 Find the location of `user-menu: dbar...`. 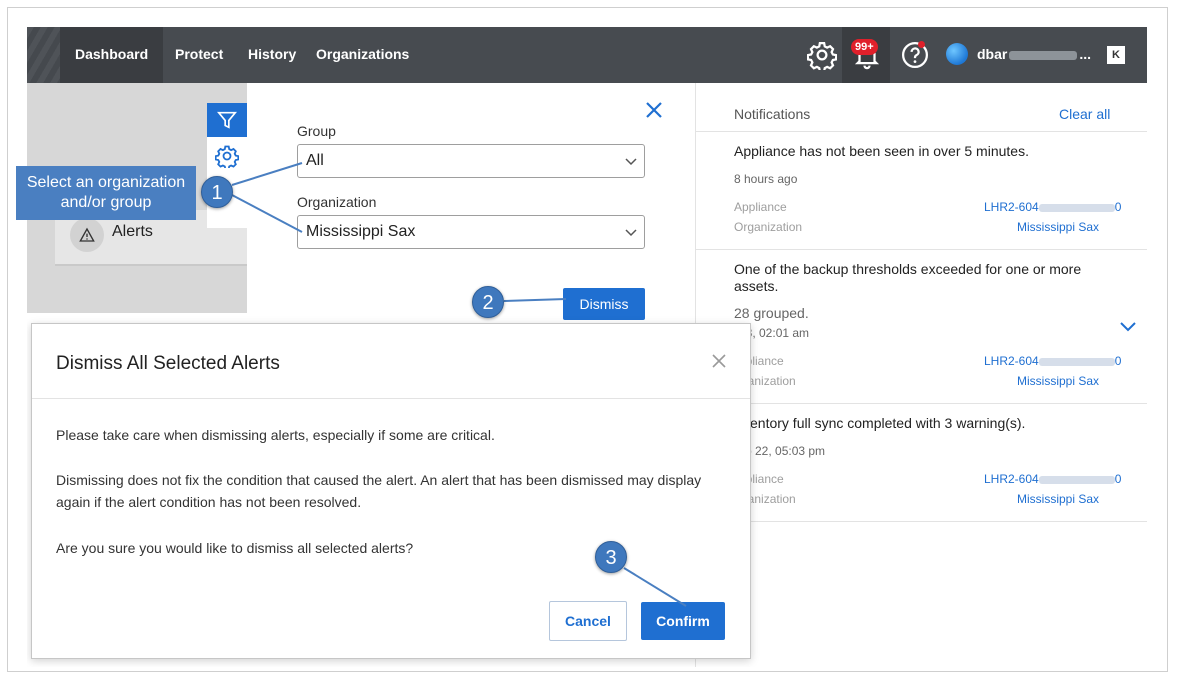

user-menu: dbar... is located at coordinates (1034, 54).